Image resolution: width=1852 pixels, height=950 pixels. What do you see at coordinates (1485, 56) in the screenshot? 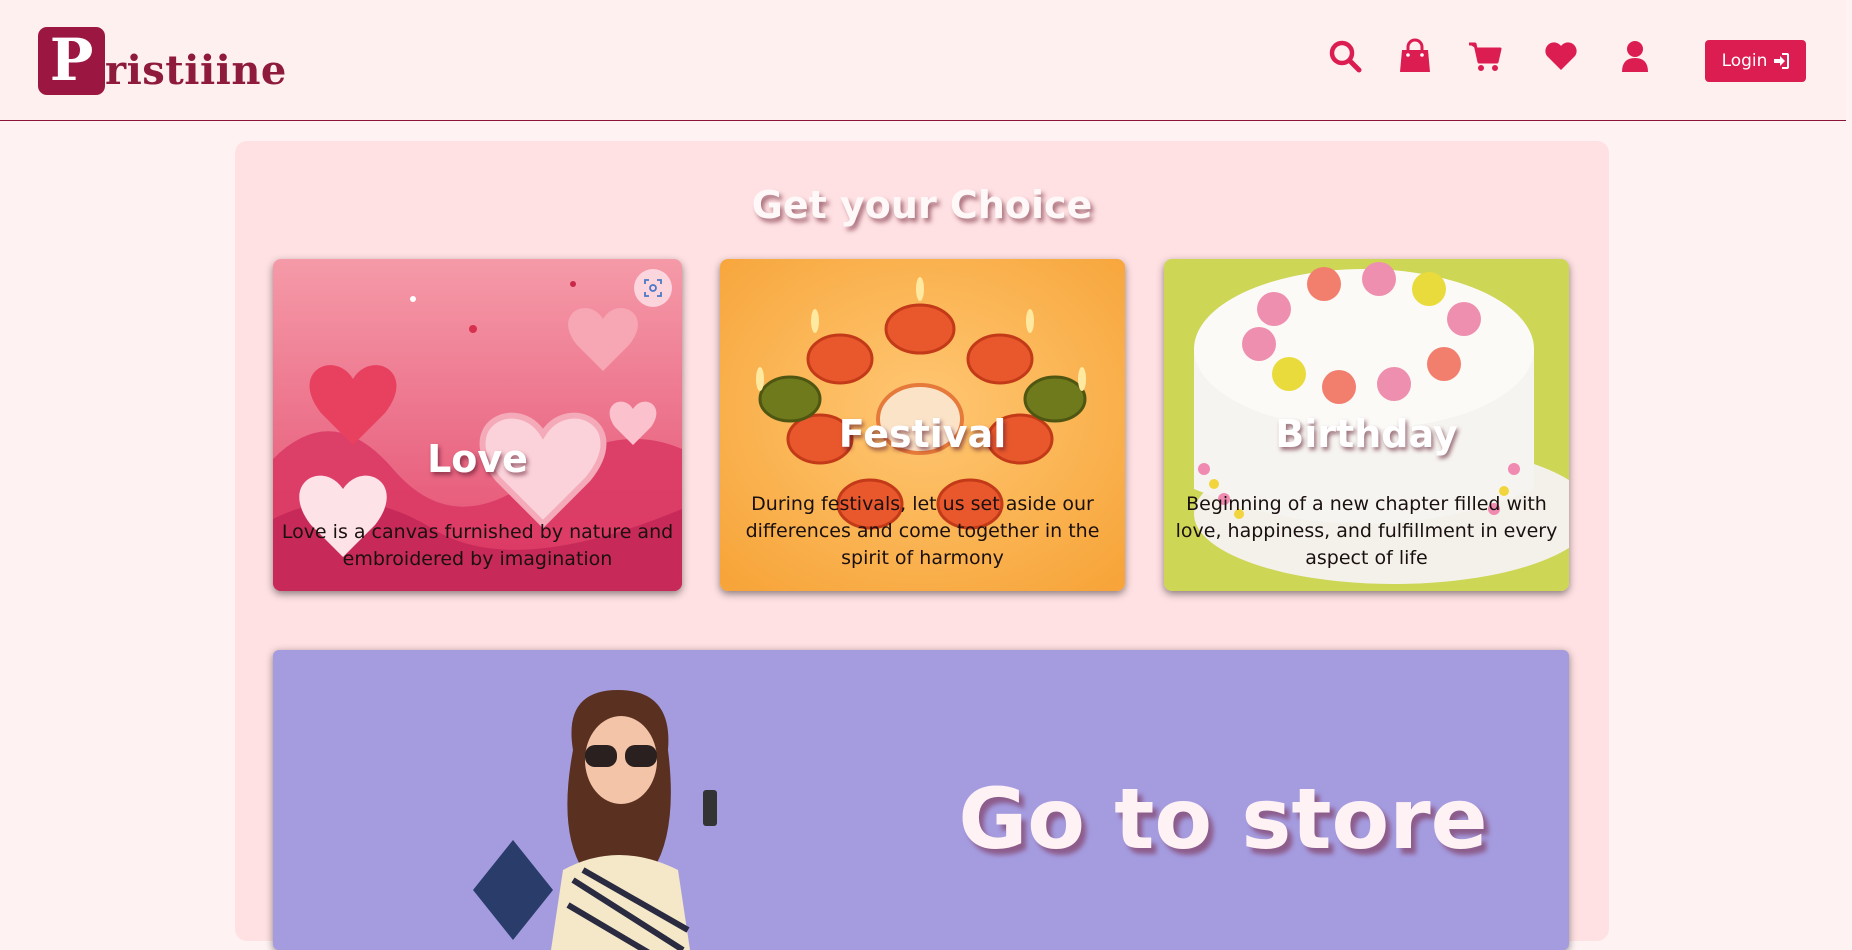
I see `cart-icon` at bounding box center [1485, 56].